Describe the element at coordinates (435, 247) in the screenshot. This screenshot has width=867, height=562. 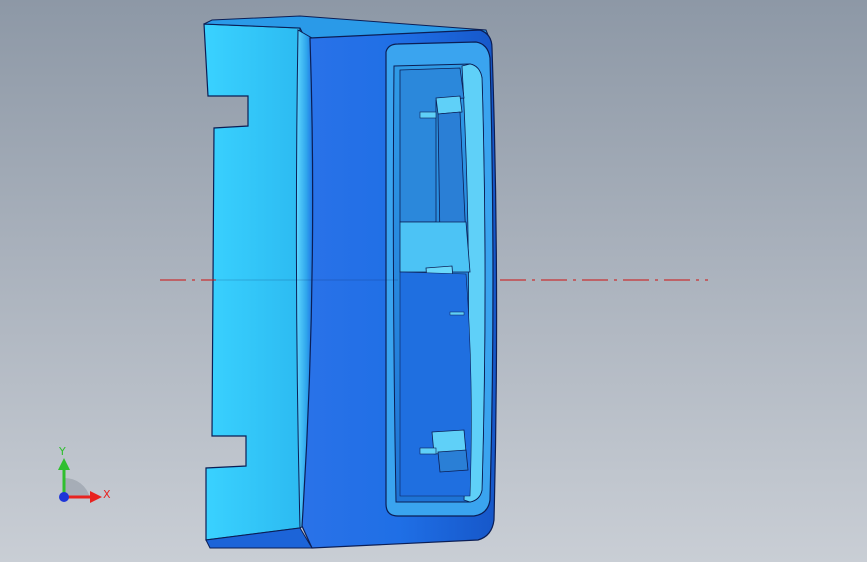
I see `internal-block-middle` at that location.